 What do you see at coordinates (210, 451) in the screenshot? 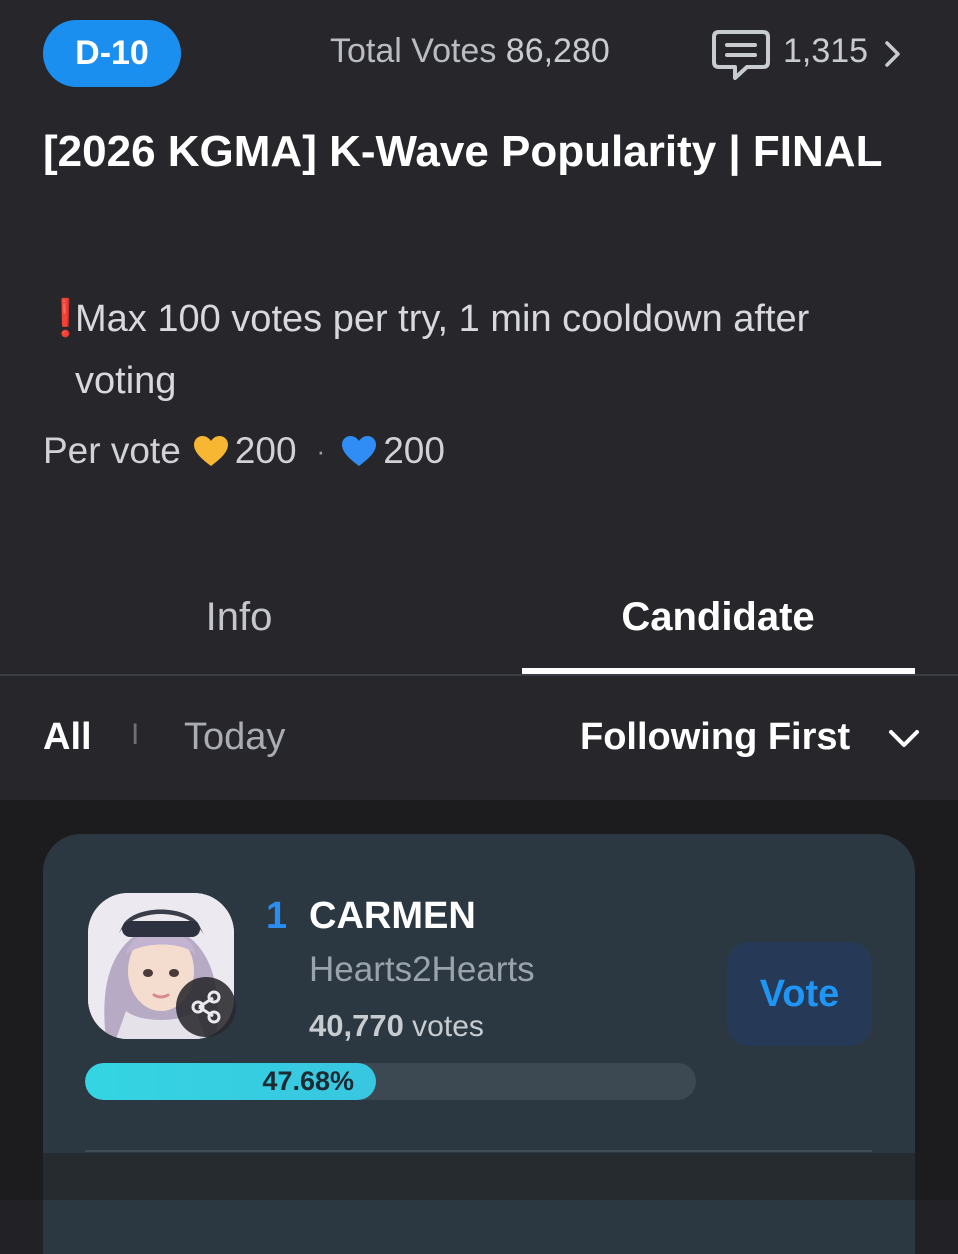
I see `heart-gold-icon` at bounding box center [210, 451].